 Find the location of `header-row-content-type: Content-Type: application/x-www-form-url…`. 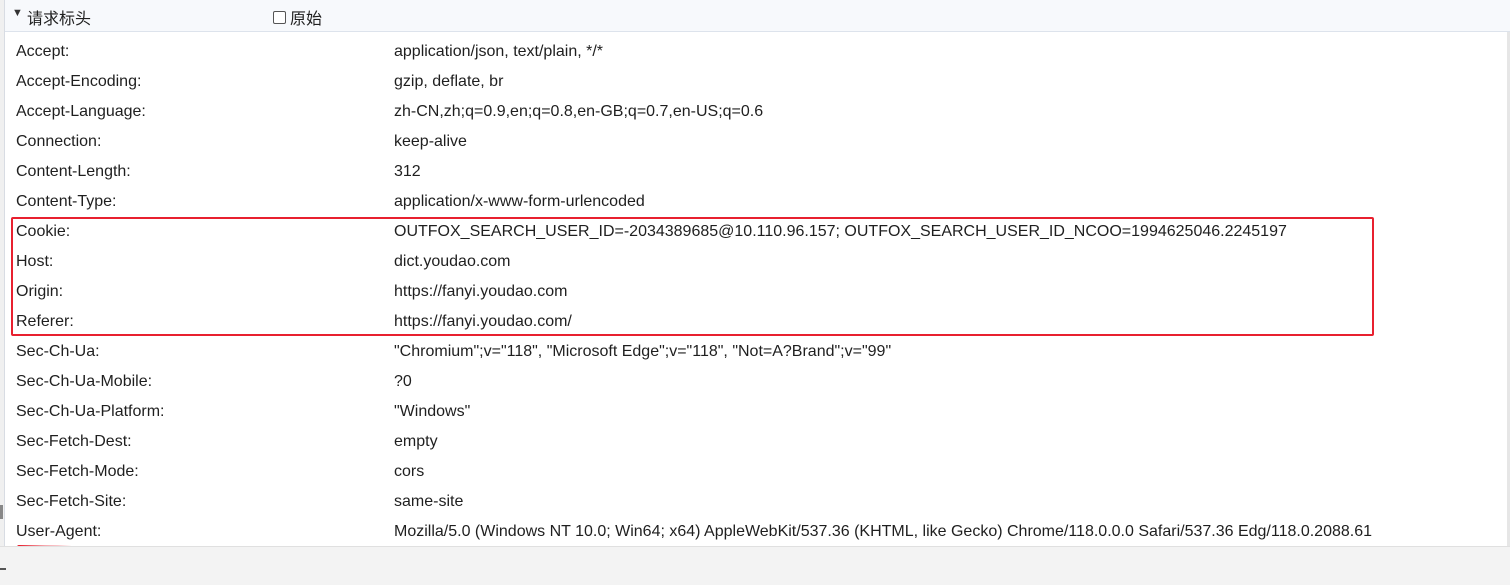

header-row-content-type: Content-Type: application/x-www-form-url… is located at coordinates (757, 202).